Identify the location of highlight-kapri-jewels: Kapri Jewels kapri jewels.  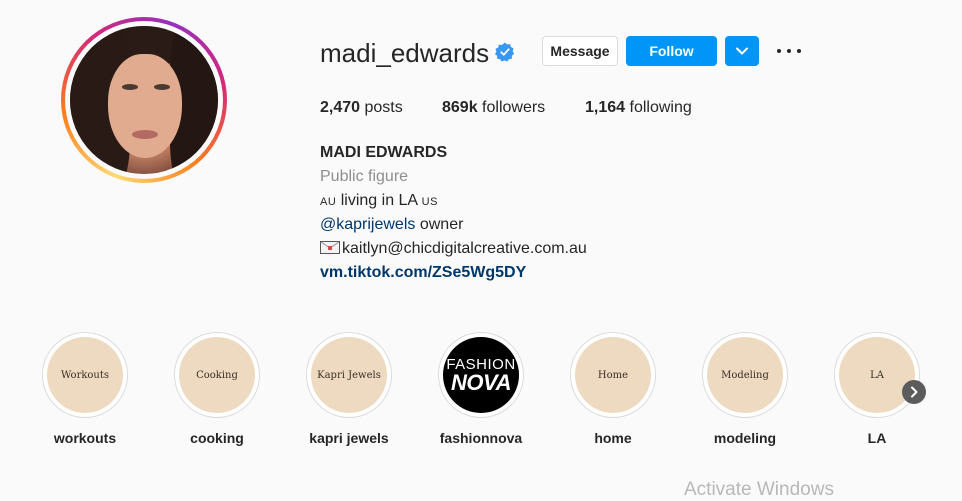
(349, 389).